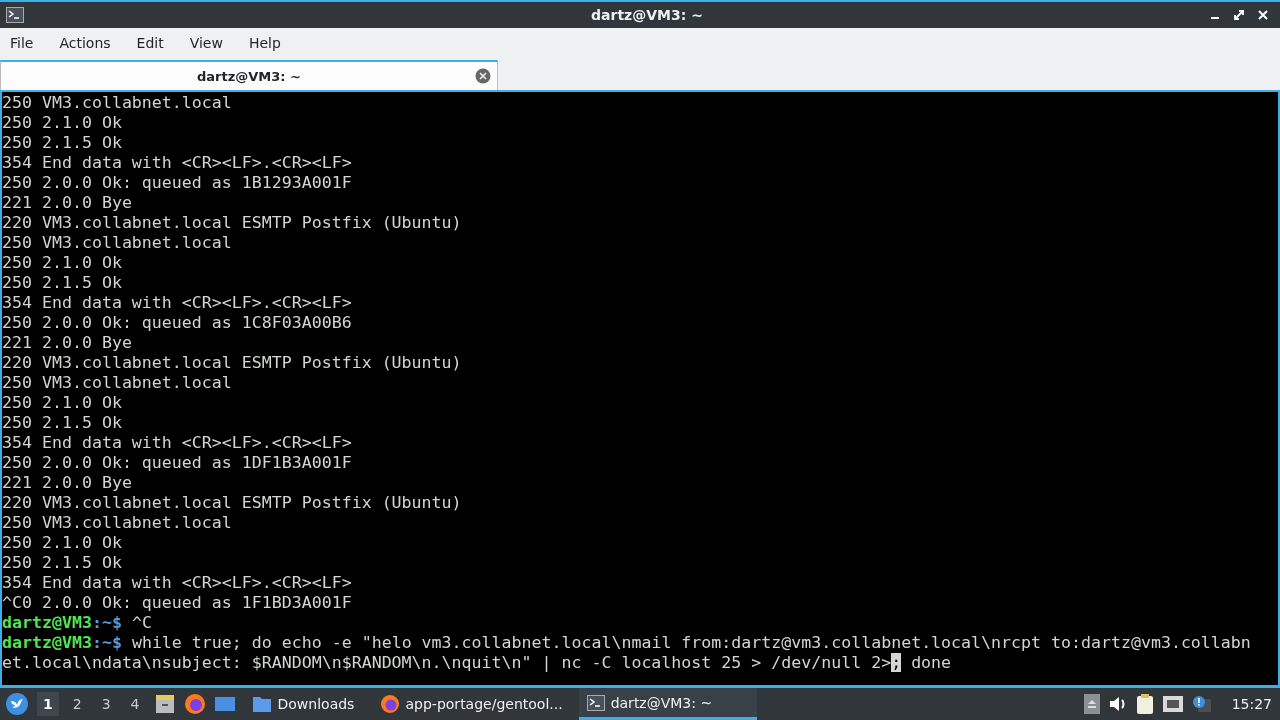 This screenshot has width=1280, height=720. What do you see at coordinates (48, 704) in the screenshot?
I see `workspace-button: 1` at bounding box center [48, 704].